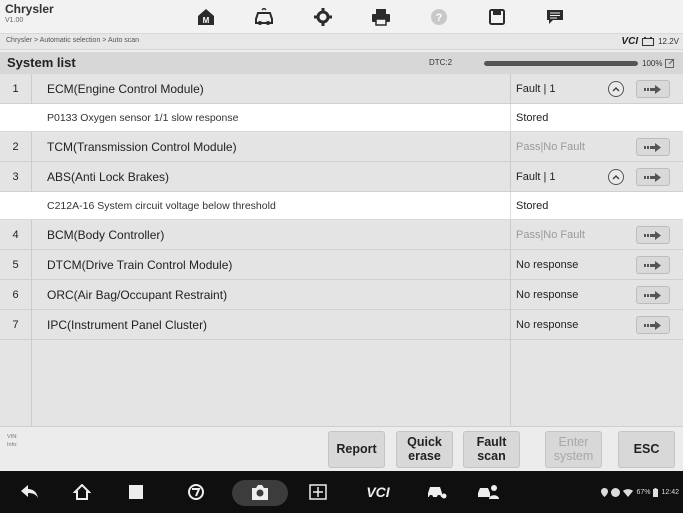 The image size is (683, 513). I want to click on scan-progress-bar, so click(561, 63).